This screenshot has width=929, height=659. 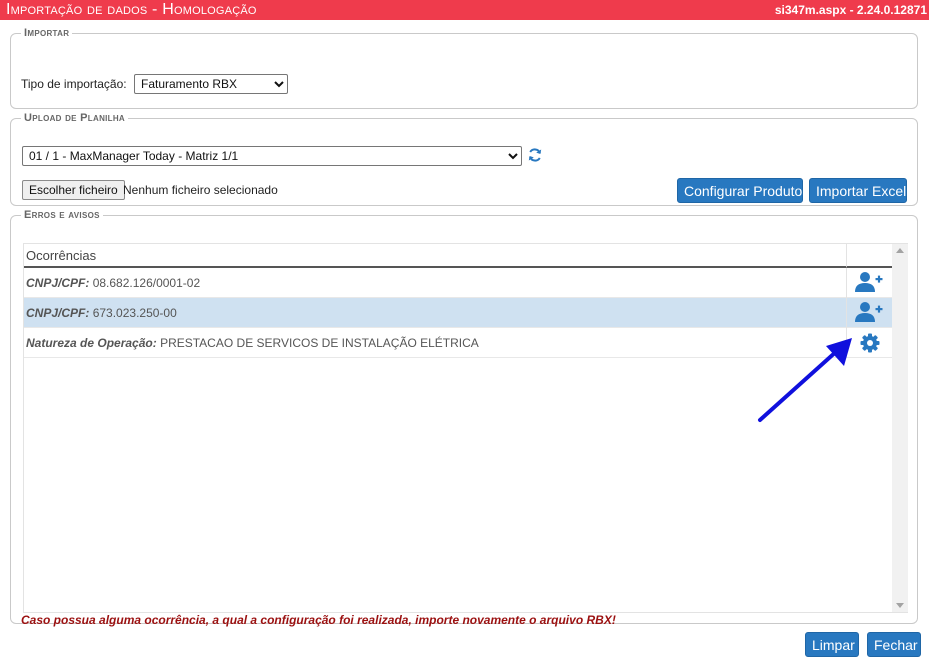 I want to click on table-row: CNPJ/CPF: 673.023.250-00, so click(x=458, y=313).